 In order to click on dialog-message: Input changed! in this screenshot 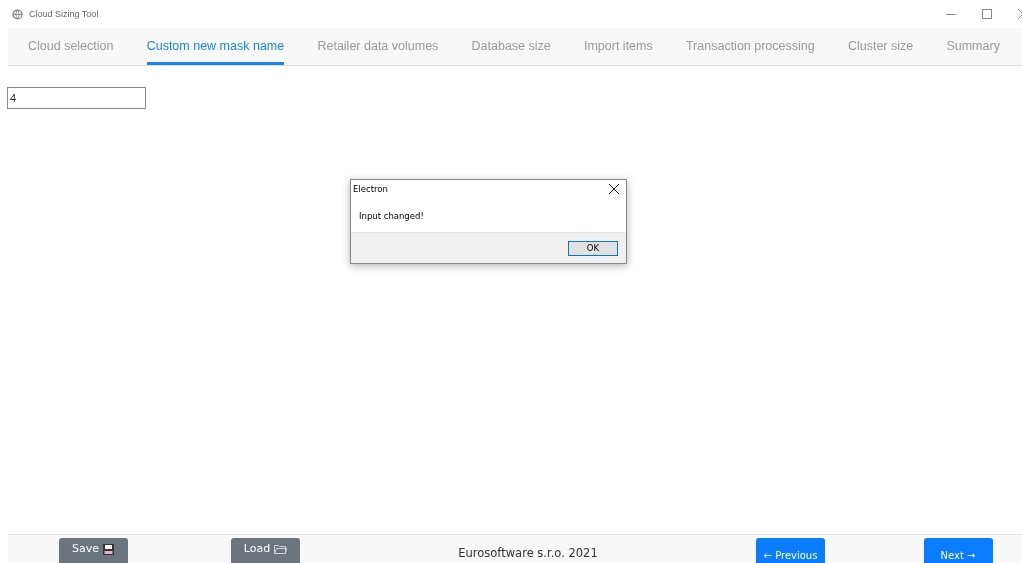, I will do `click(391, 216)`.